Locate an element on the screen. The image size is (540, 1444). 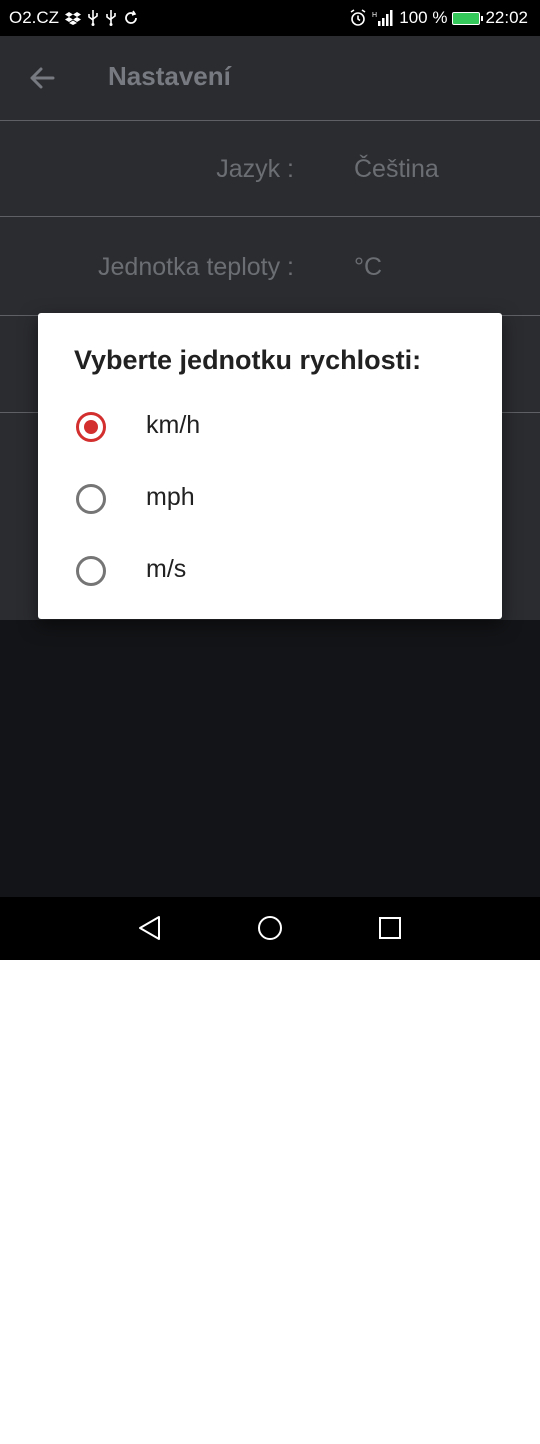
setting-label: Jazyk : is located at coordinates (255, 169).